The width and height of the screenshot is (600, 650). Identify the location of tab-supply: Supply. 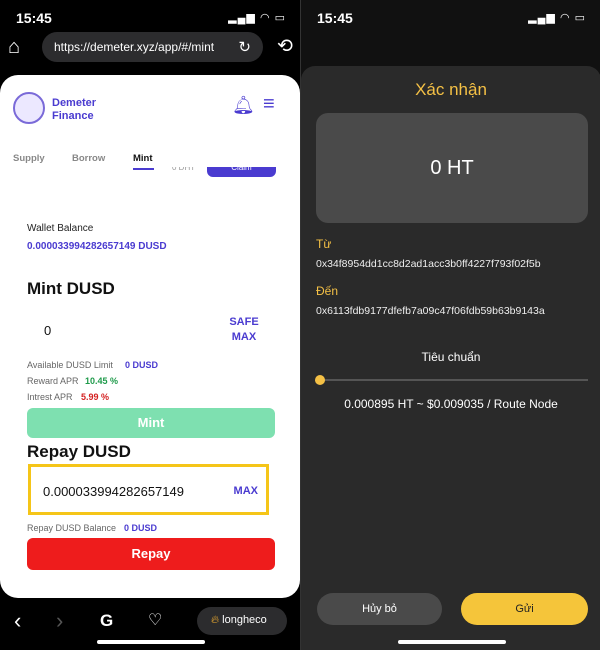
(29, 158).